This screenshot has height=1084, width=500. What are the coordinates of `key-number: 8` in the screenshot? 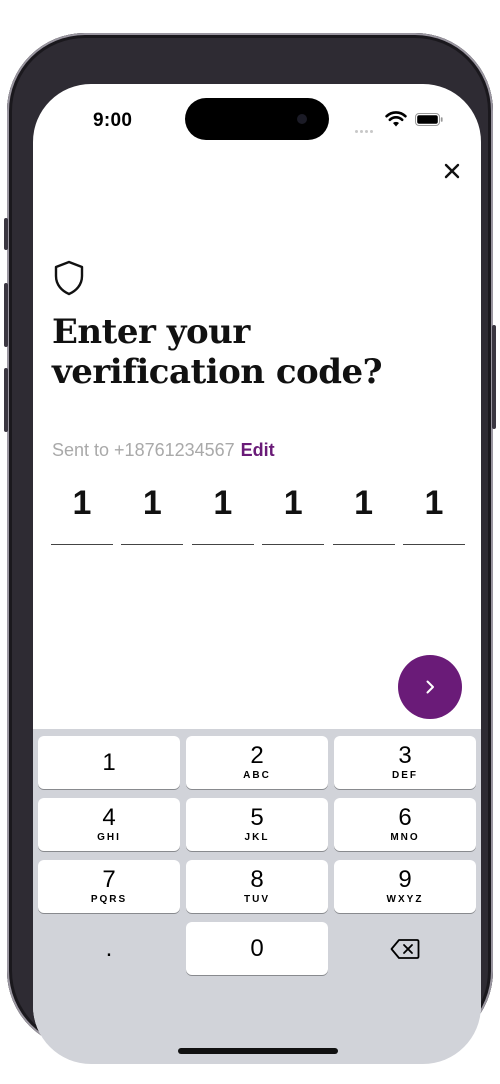 It's located at (257, 879).